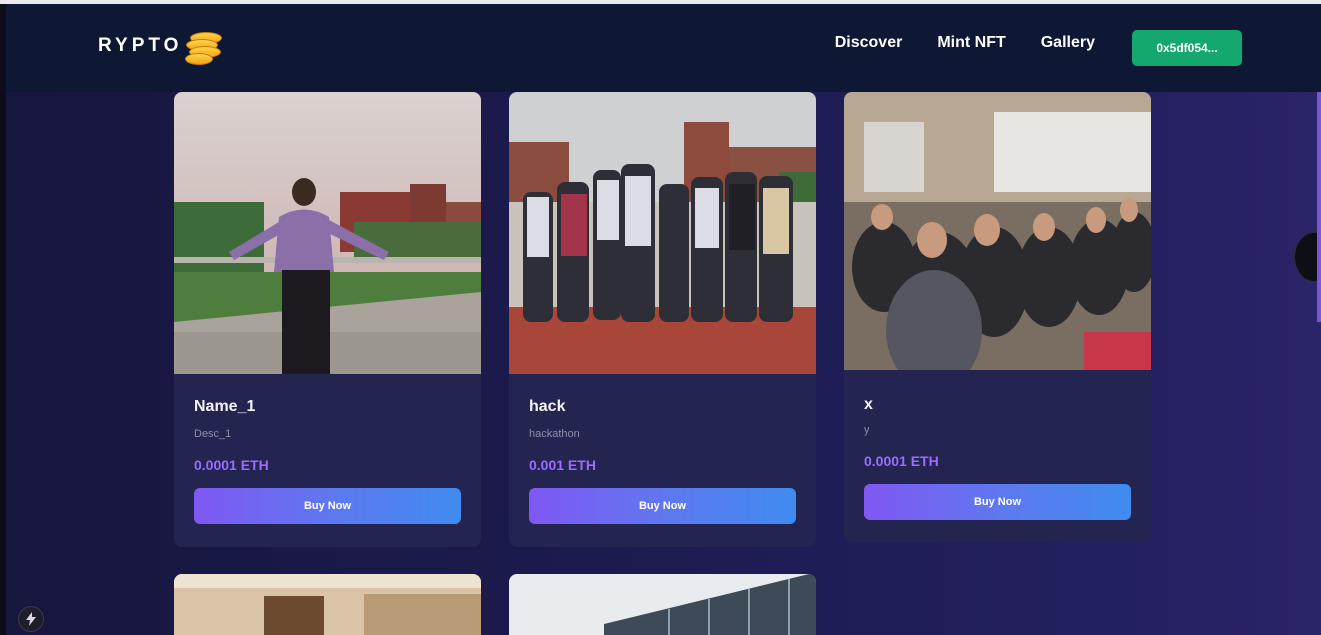  I want to click on nft-photo-interior, so click(327, 604).